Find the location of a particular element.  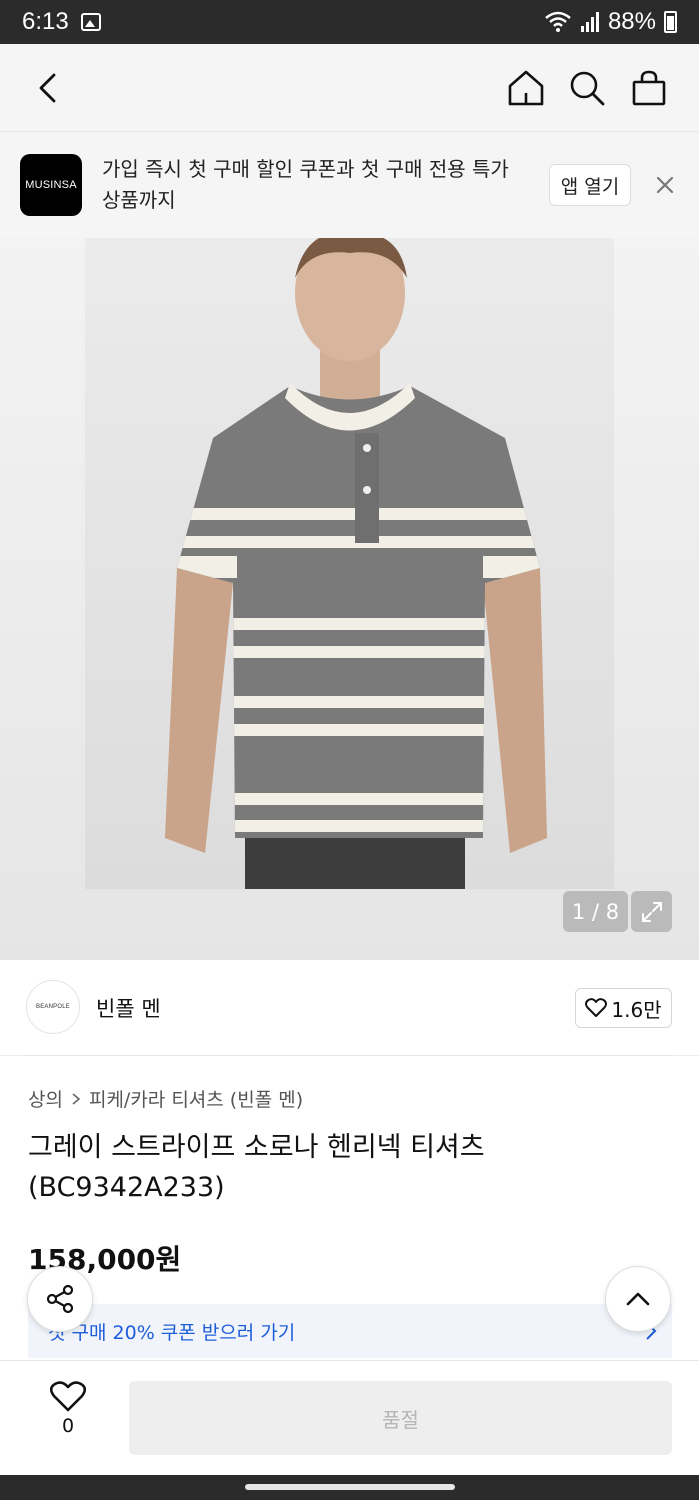

expand-image-button is located at coordinates (651, 911).